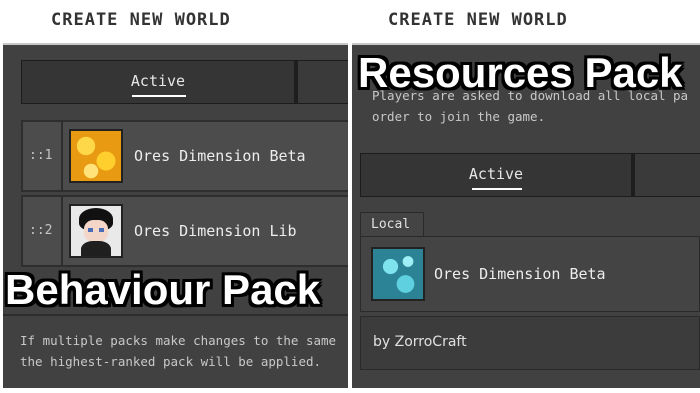  I want to click on info-line: order to join the game., so click(459, 116).